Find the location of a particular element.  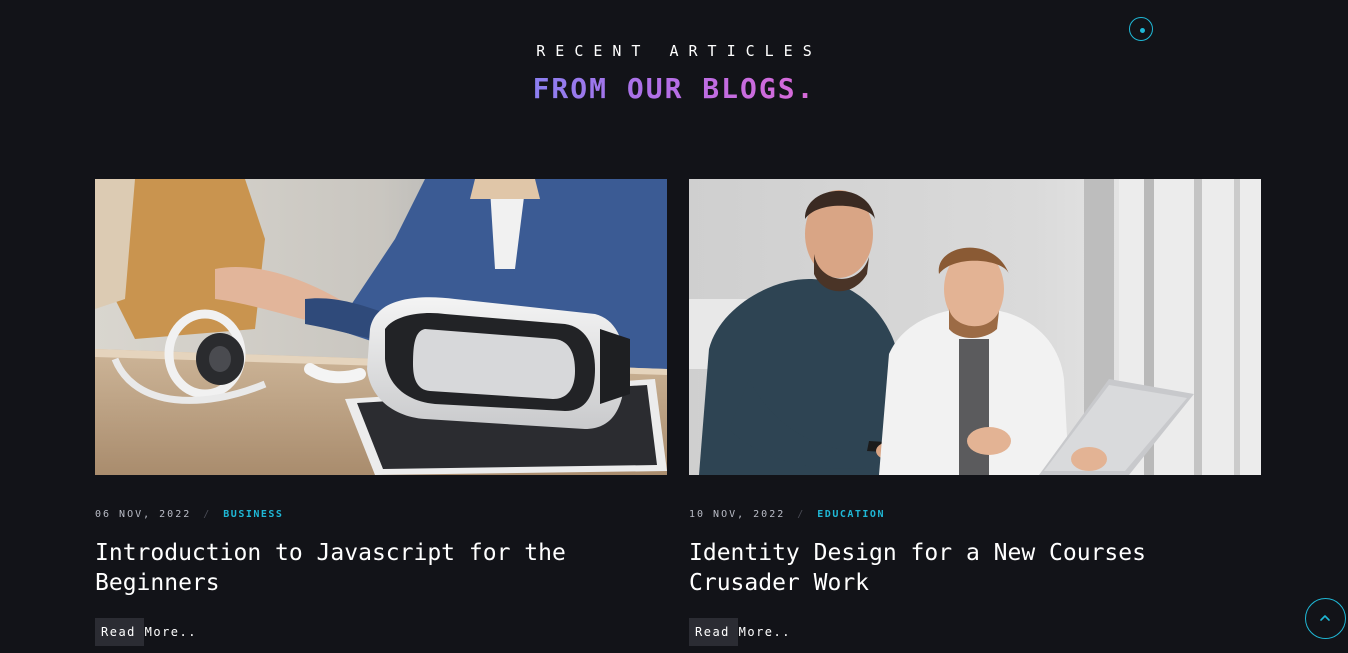

chevron-up-icon is located at coordinates (1325, 618).